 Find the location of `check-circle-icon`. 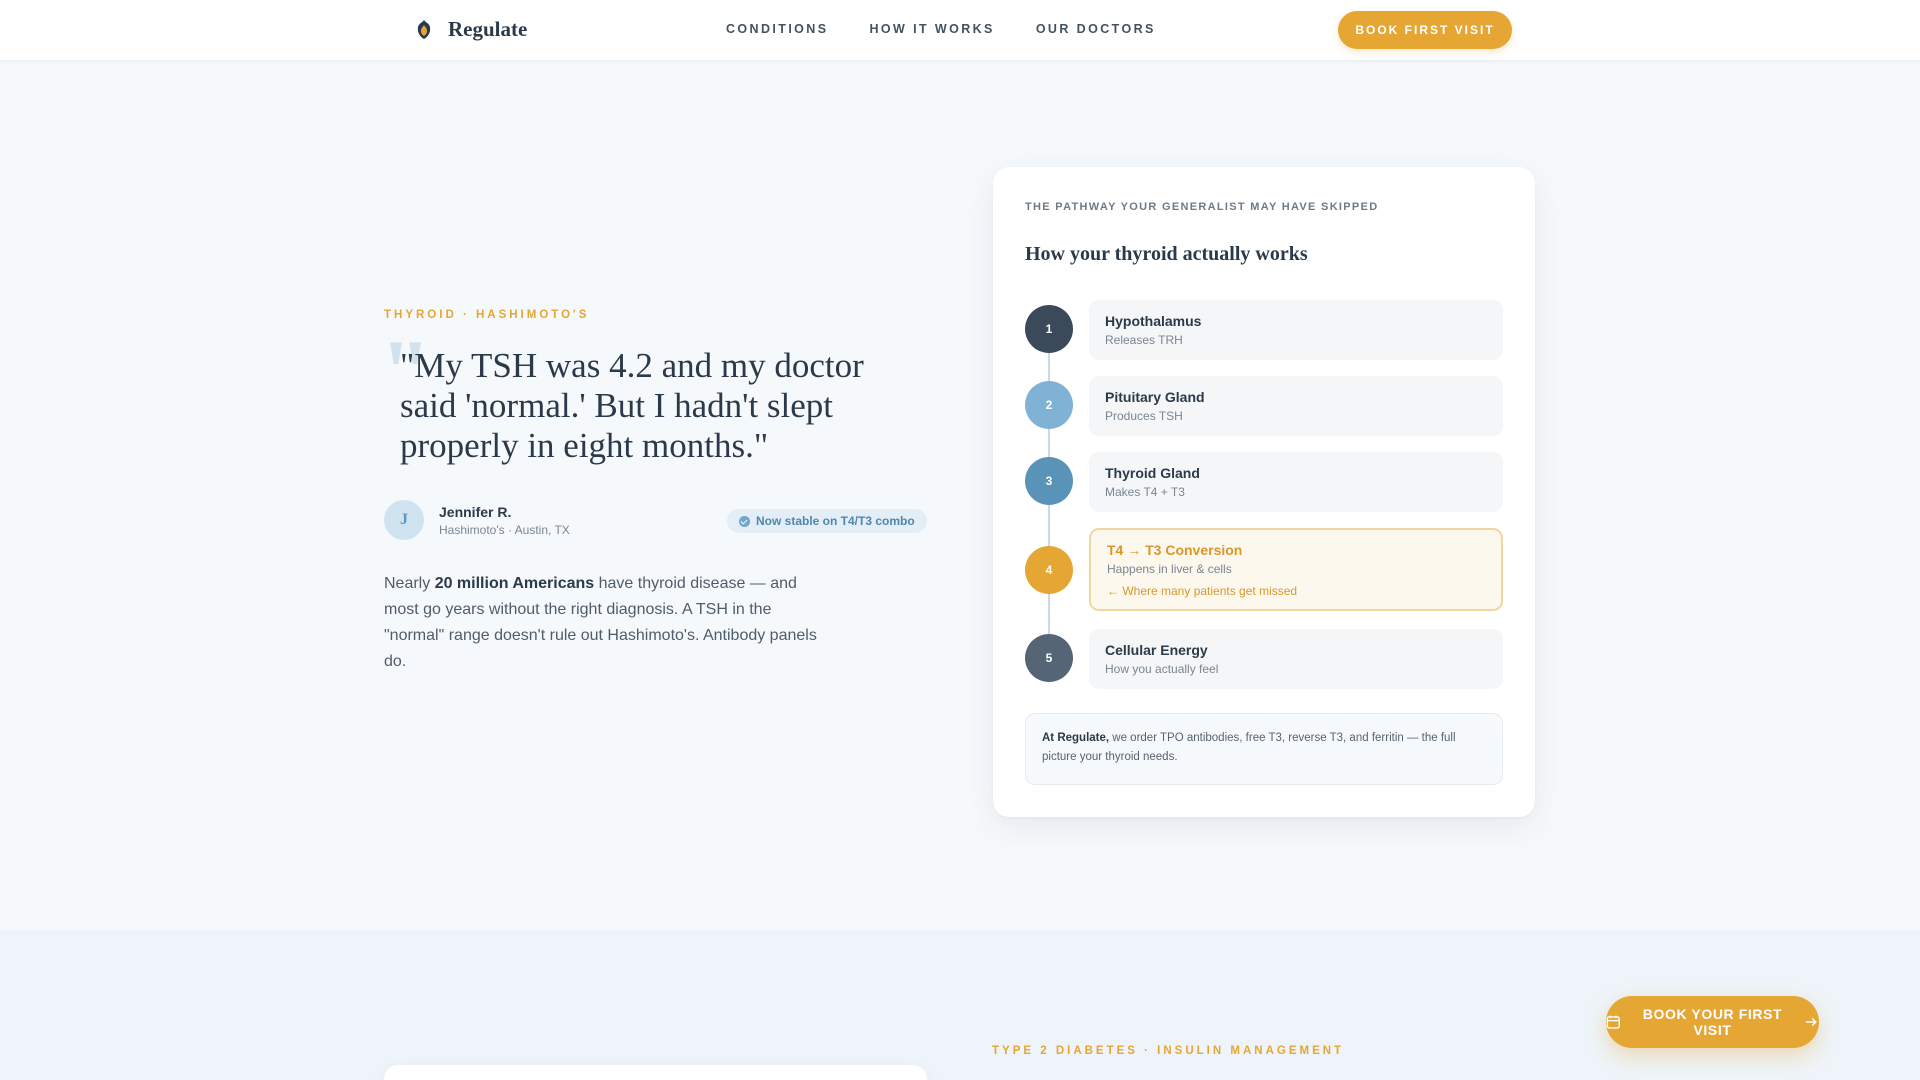

check-circle-icon is located at coordinates (744, 521).